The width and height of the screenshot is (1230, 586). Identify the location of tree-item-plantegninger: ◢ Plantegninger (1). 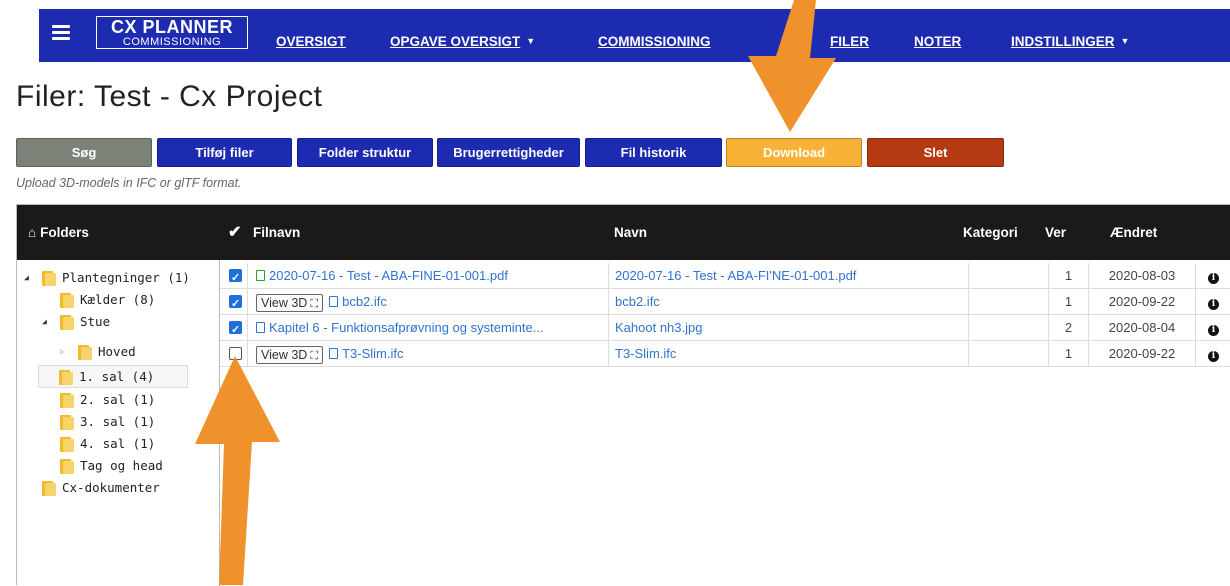
(107, 278).